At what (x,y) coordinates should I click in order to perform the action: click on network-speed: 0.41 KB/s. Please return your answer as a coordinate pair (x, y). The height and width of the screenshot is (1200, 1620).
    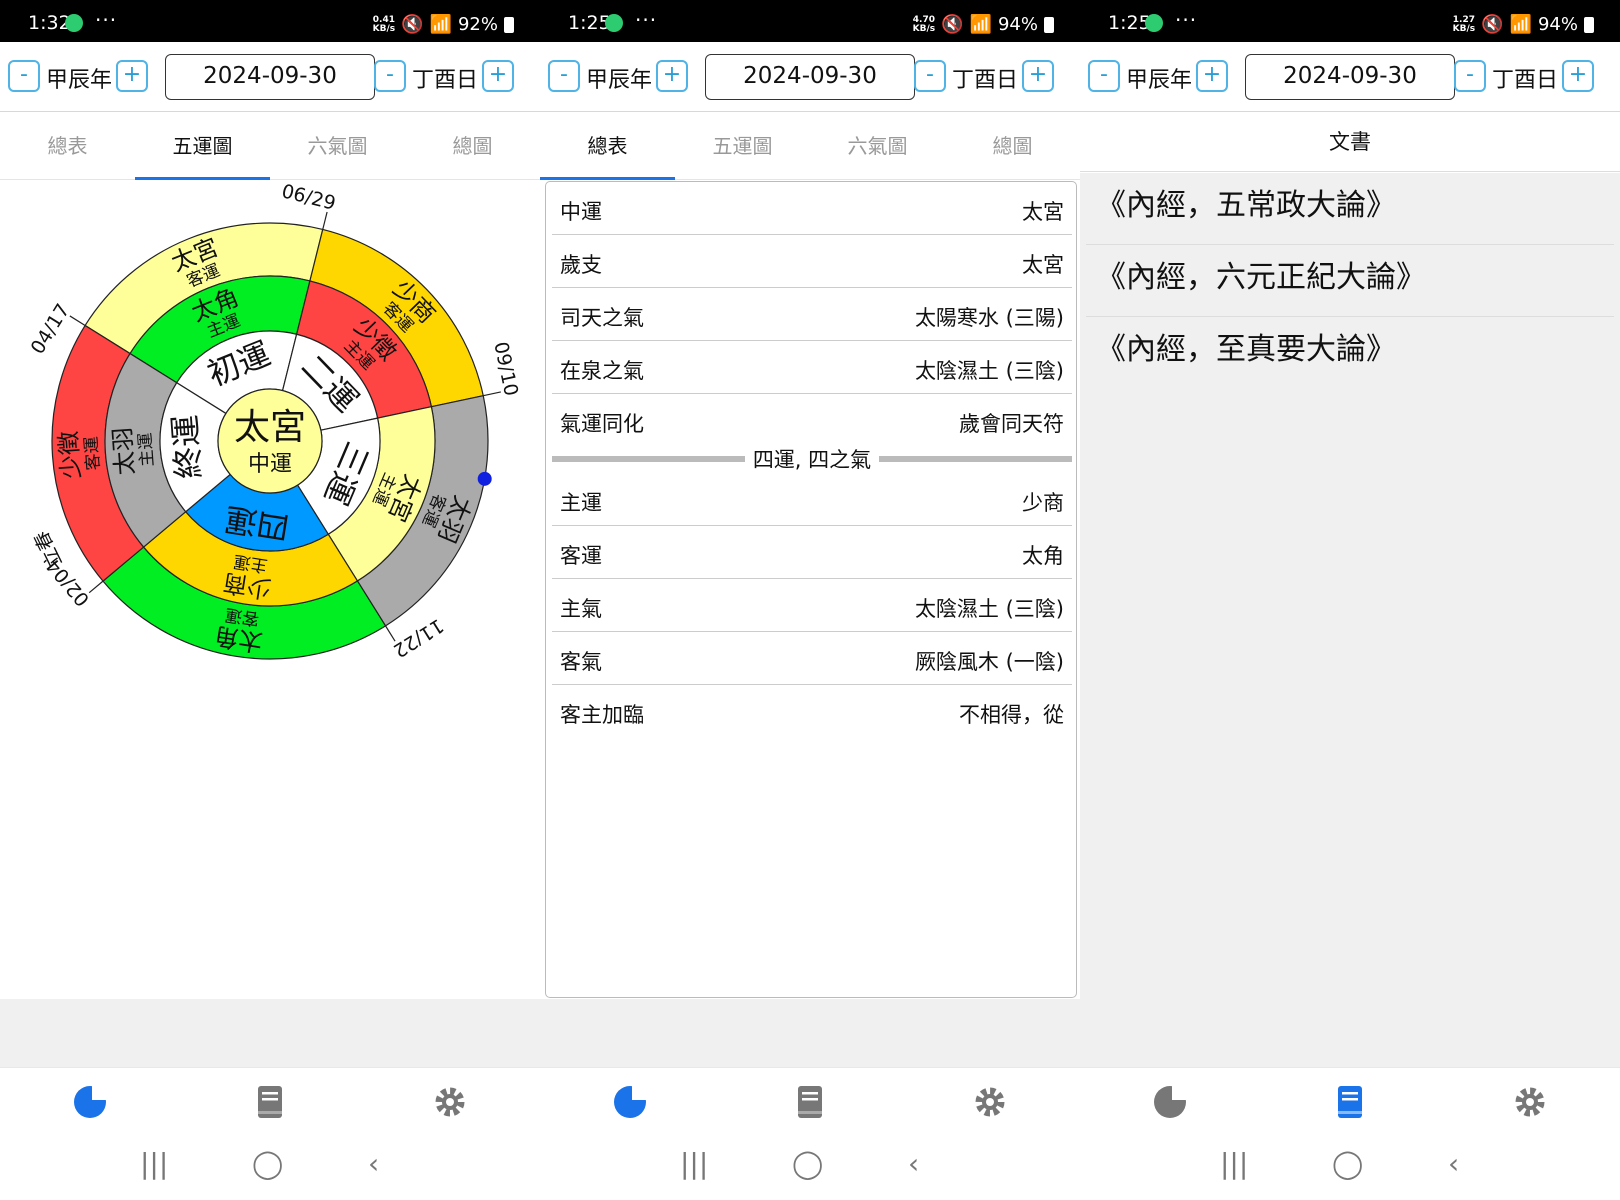
    Looking at the image, I should click on (384, 24).